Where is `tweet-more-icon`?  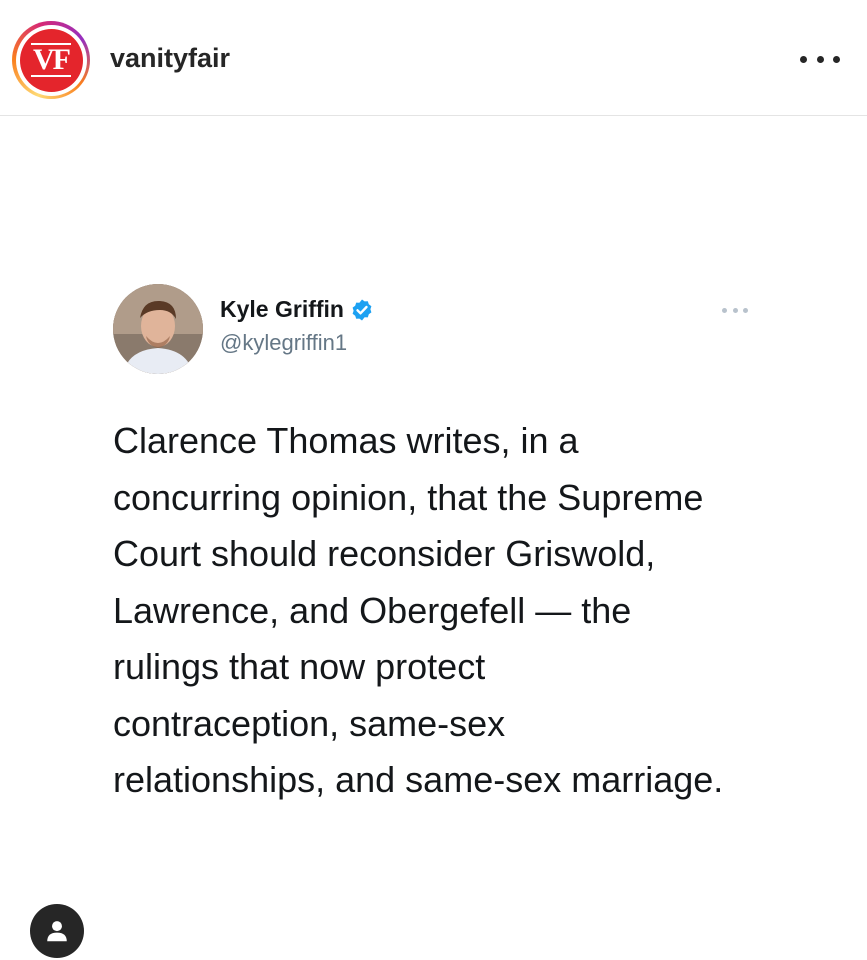 tweet-more-icon is located at coordinates (735, 310).